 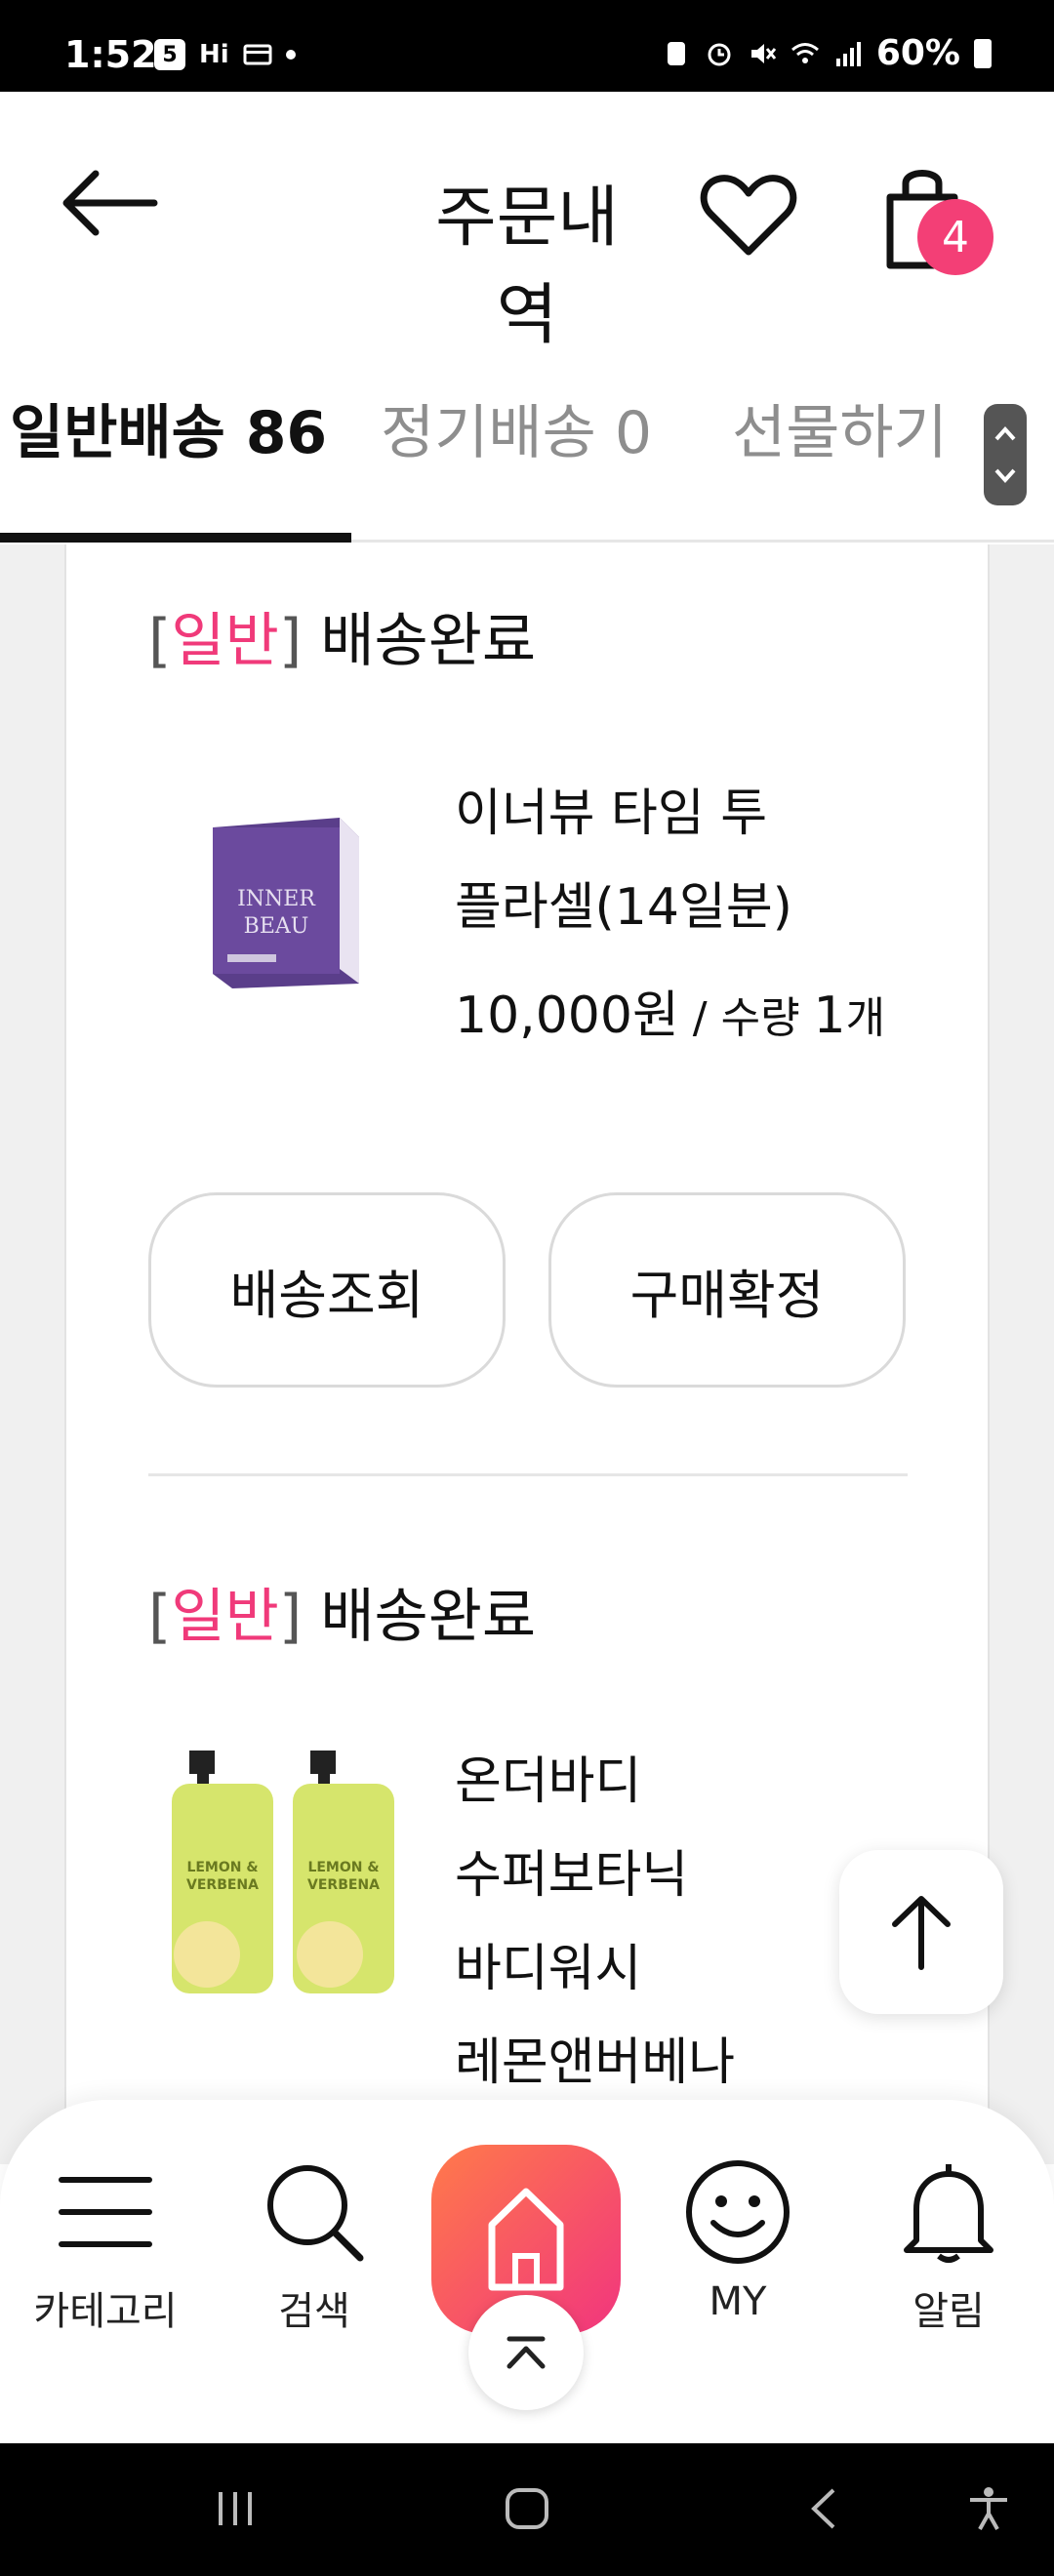 I want to click on dot-icon, so click(x=291, y=55).